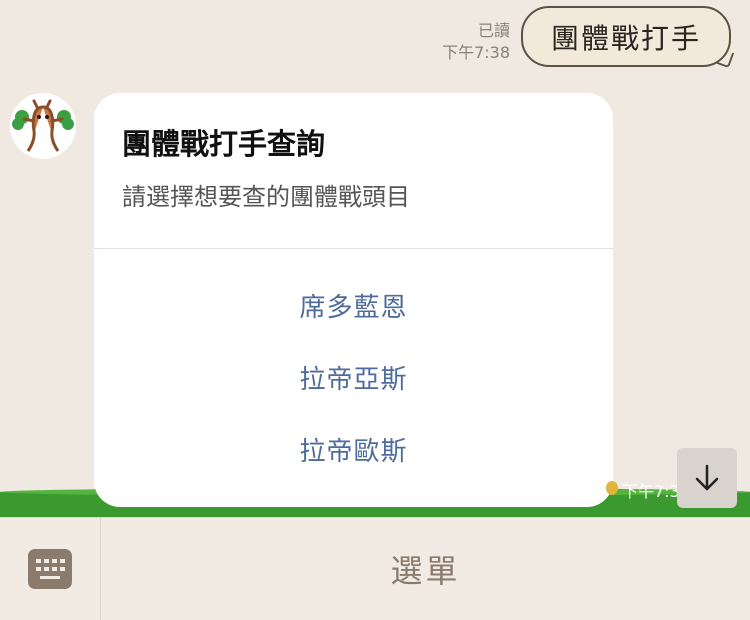  Describe the element at coordinates (425, 569) in the screenshot. I see `menu-toggle-button: 選單` at that location.